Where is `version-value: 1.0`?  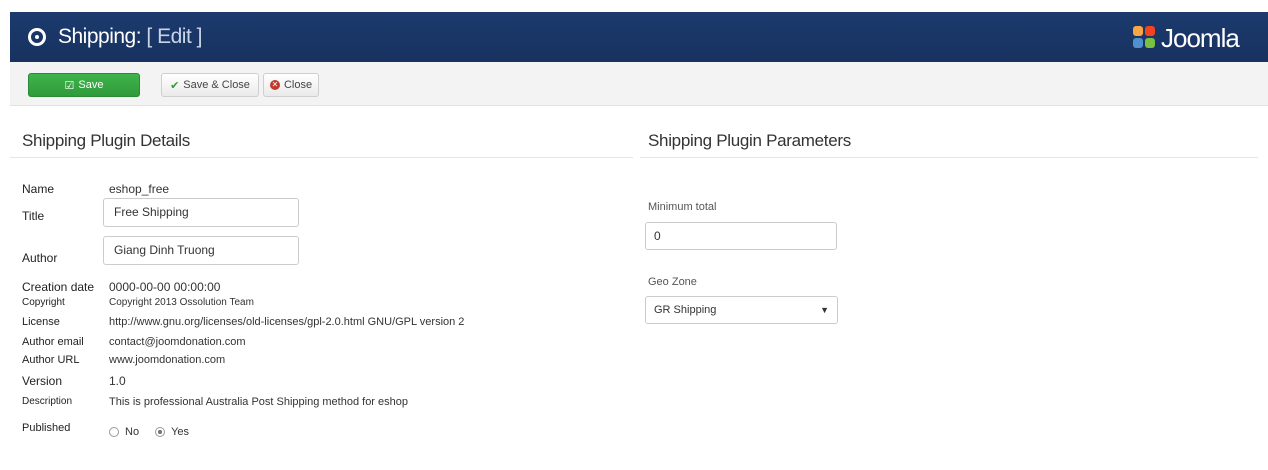 version-value: 1.0 is located at coordinates (117, 381).